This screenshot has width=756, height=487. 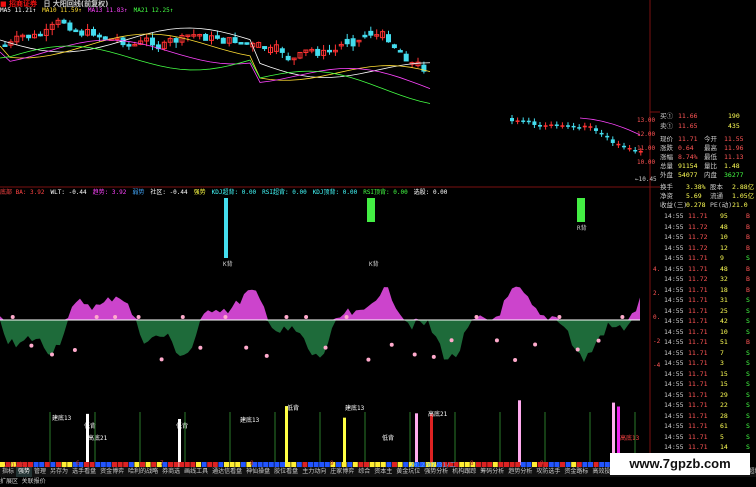 I want to click on tab-17: 强势分析, so click(x=436, y=472).